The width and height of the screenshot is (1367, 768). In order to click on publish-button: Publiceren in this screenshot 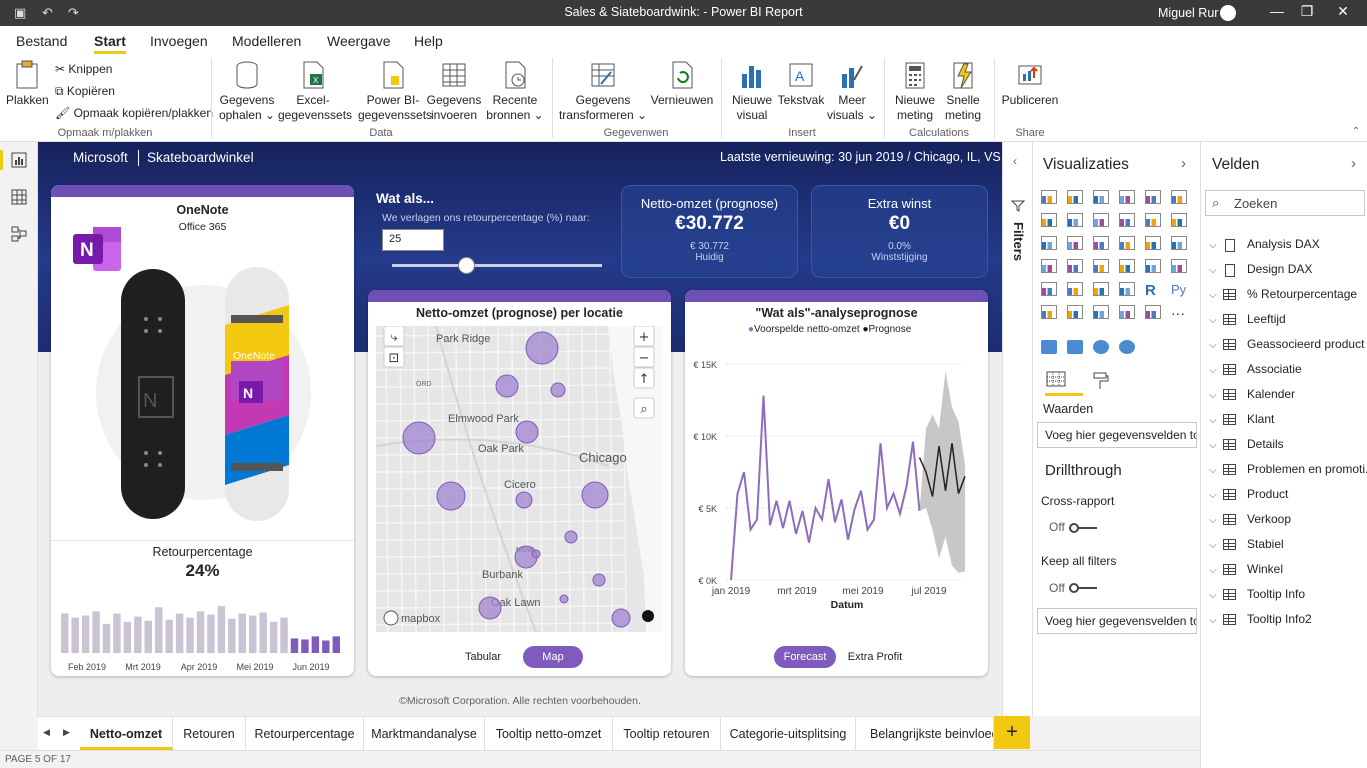, I will do `click(1030, 84)`.